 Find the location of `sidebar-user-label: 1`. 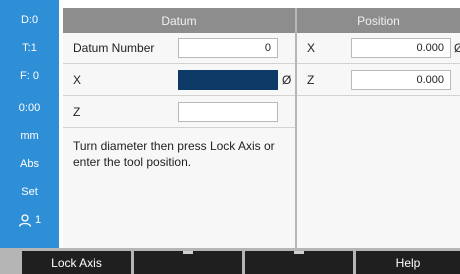

sidebar-user-label: 1 is located at coordinates (38, 220).